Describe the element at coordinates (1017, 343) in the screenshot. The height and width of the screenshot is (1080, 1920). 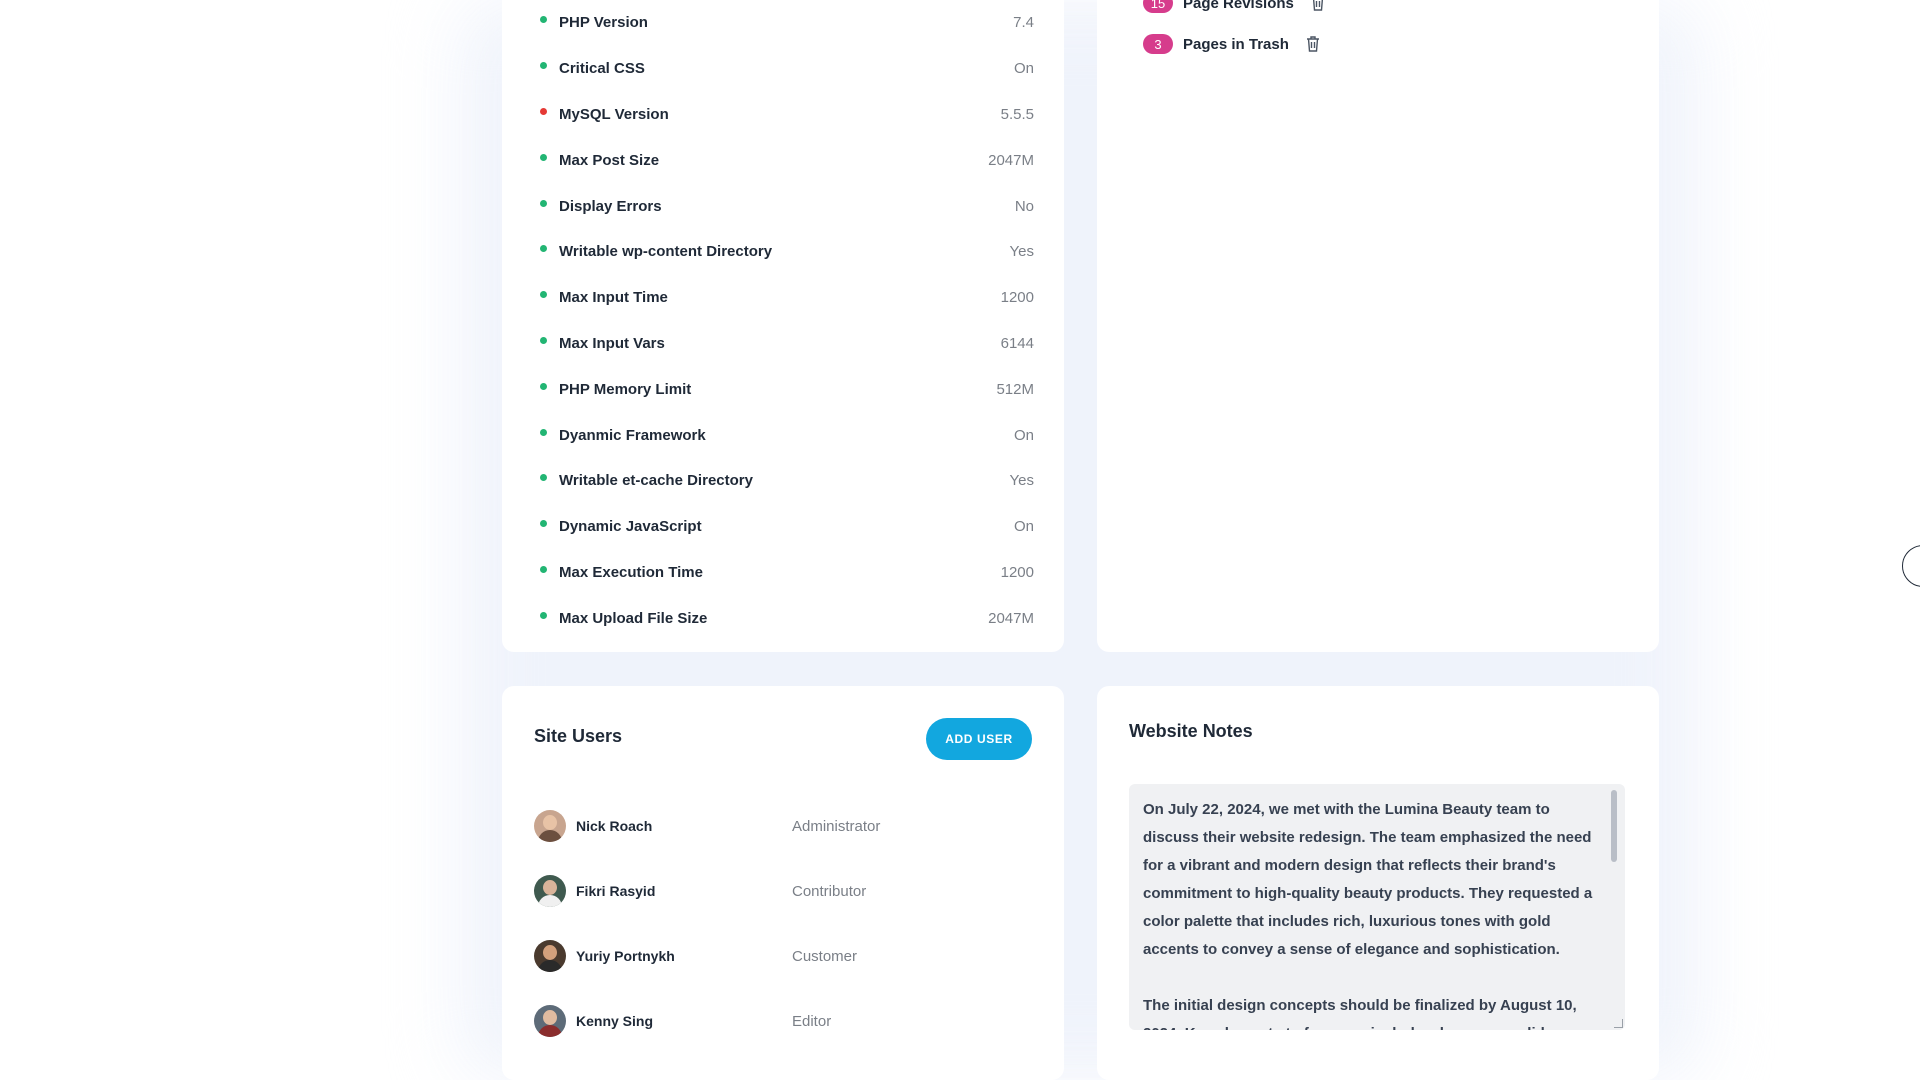
I see `health-value: 6144` at that location.